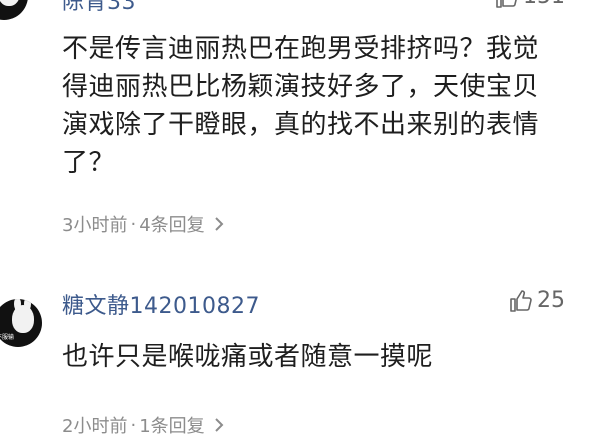  Describe the element at coordinates (99, 8) in the screenshot. I see `username-link: 陈青33` at that location.